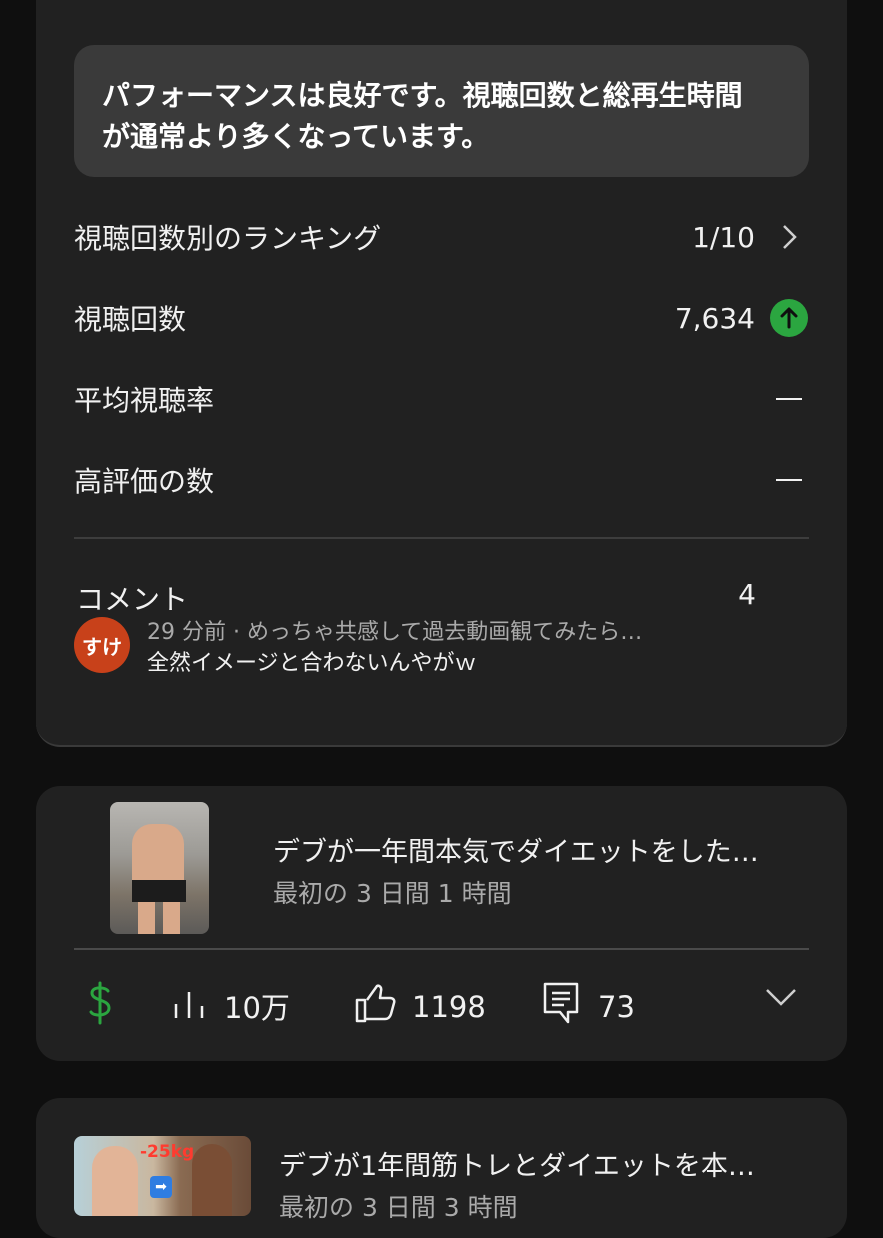 The width and height of the screenshot is (883, 1238). I want to click on dollar-icon, so click(100, 1008).